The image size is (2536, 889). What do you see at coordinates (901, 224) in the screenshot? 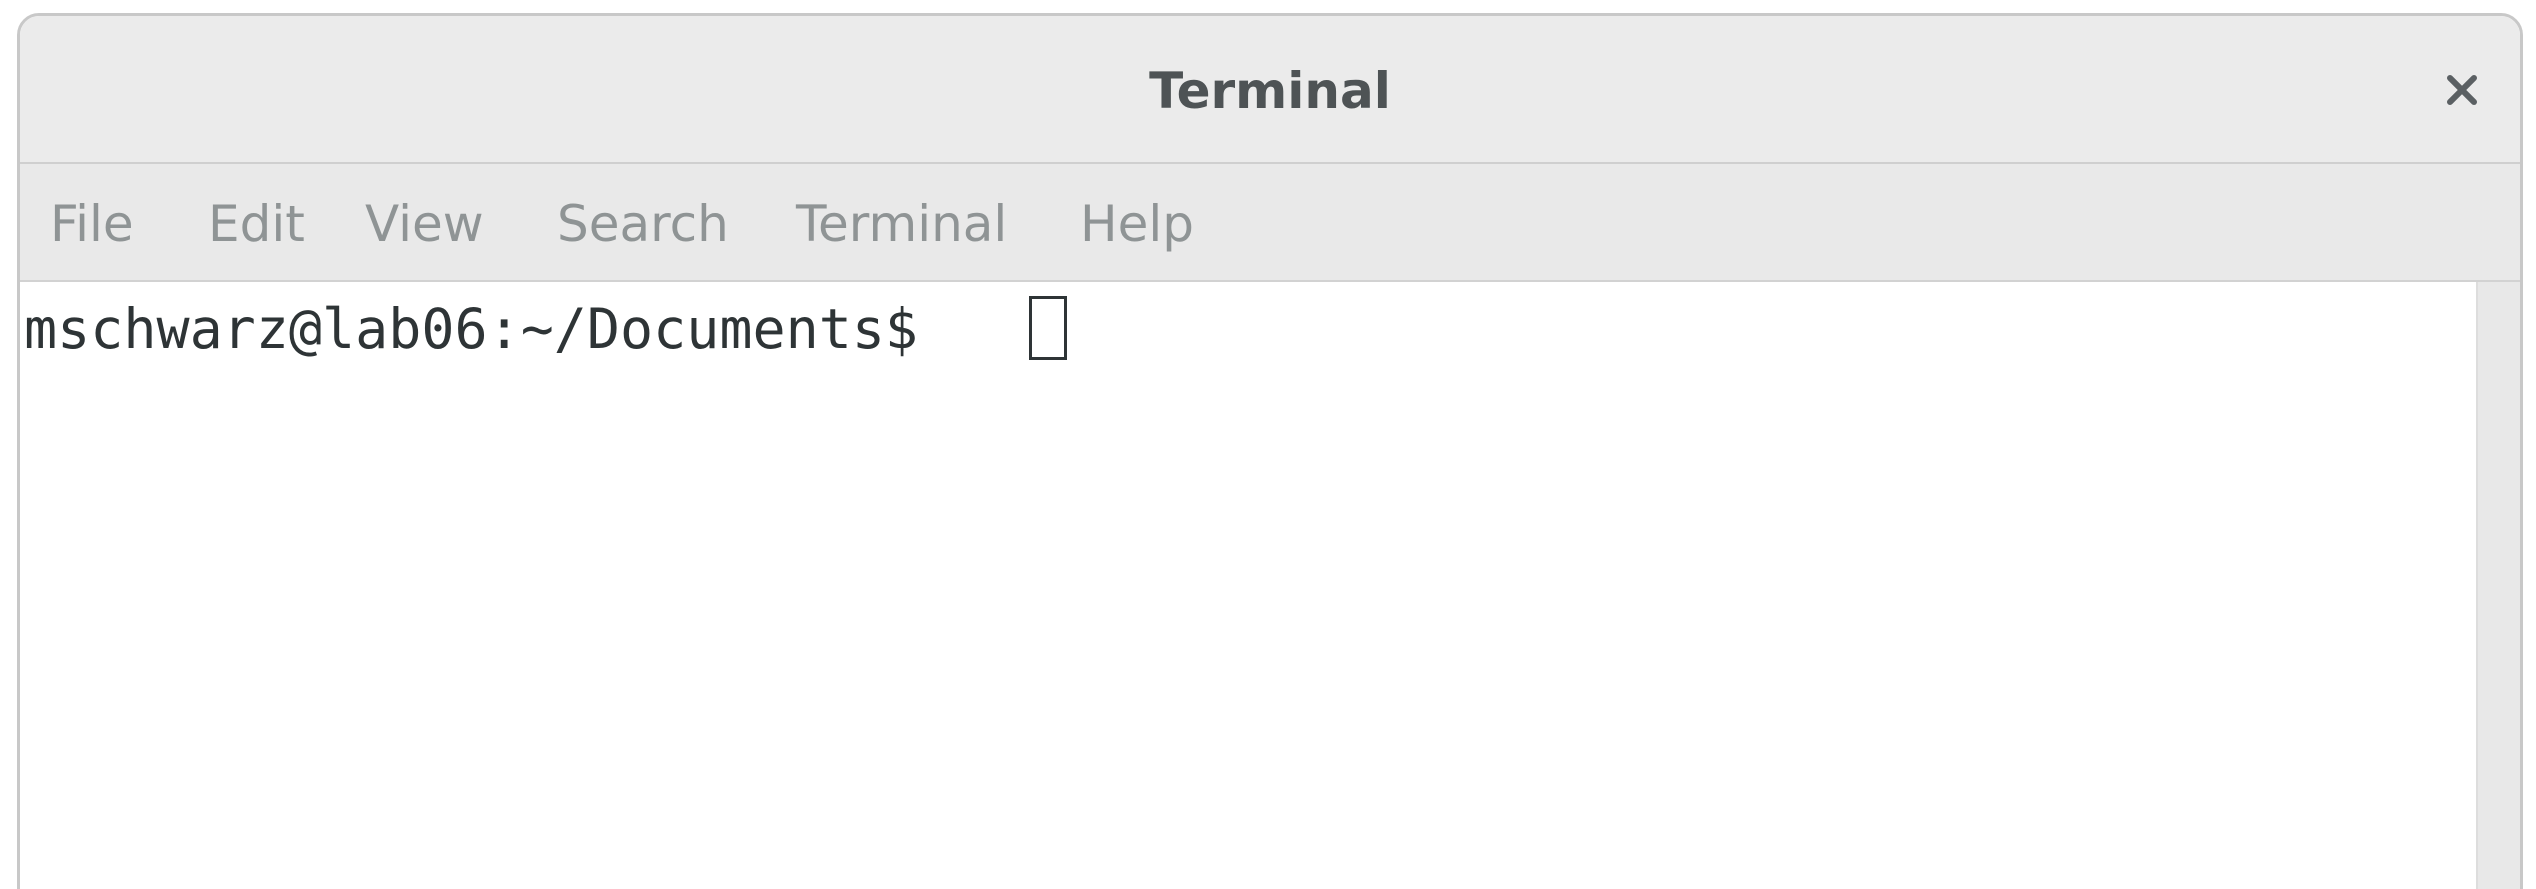
I see `menu-terminal: Terminal` at bounding box center [901, 224].